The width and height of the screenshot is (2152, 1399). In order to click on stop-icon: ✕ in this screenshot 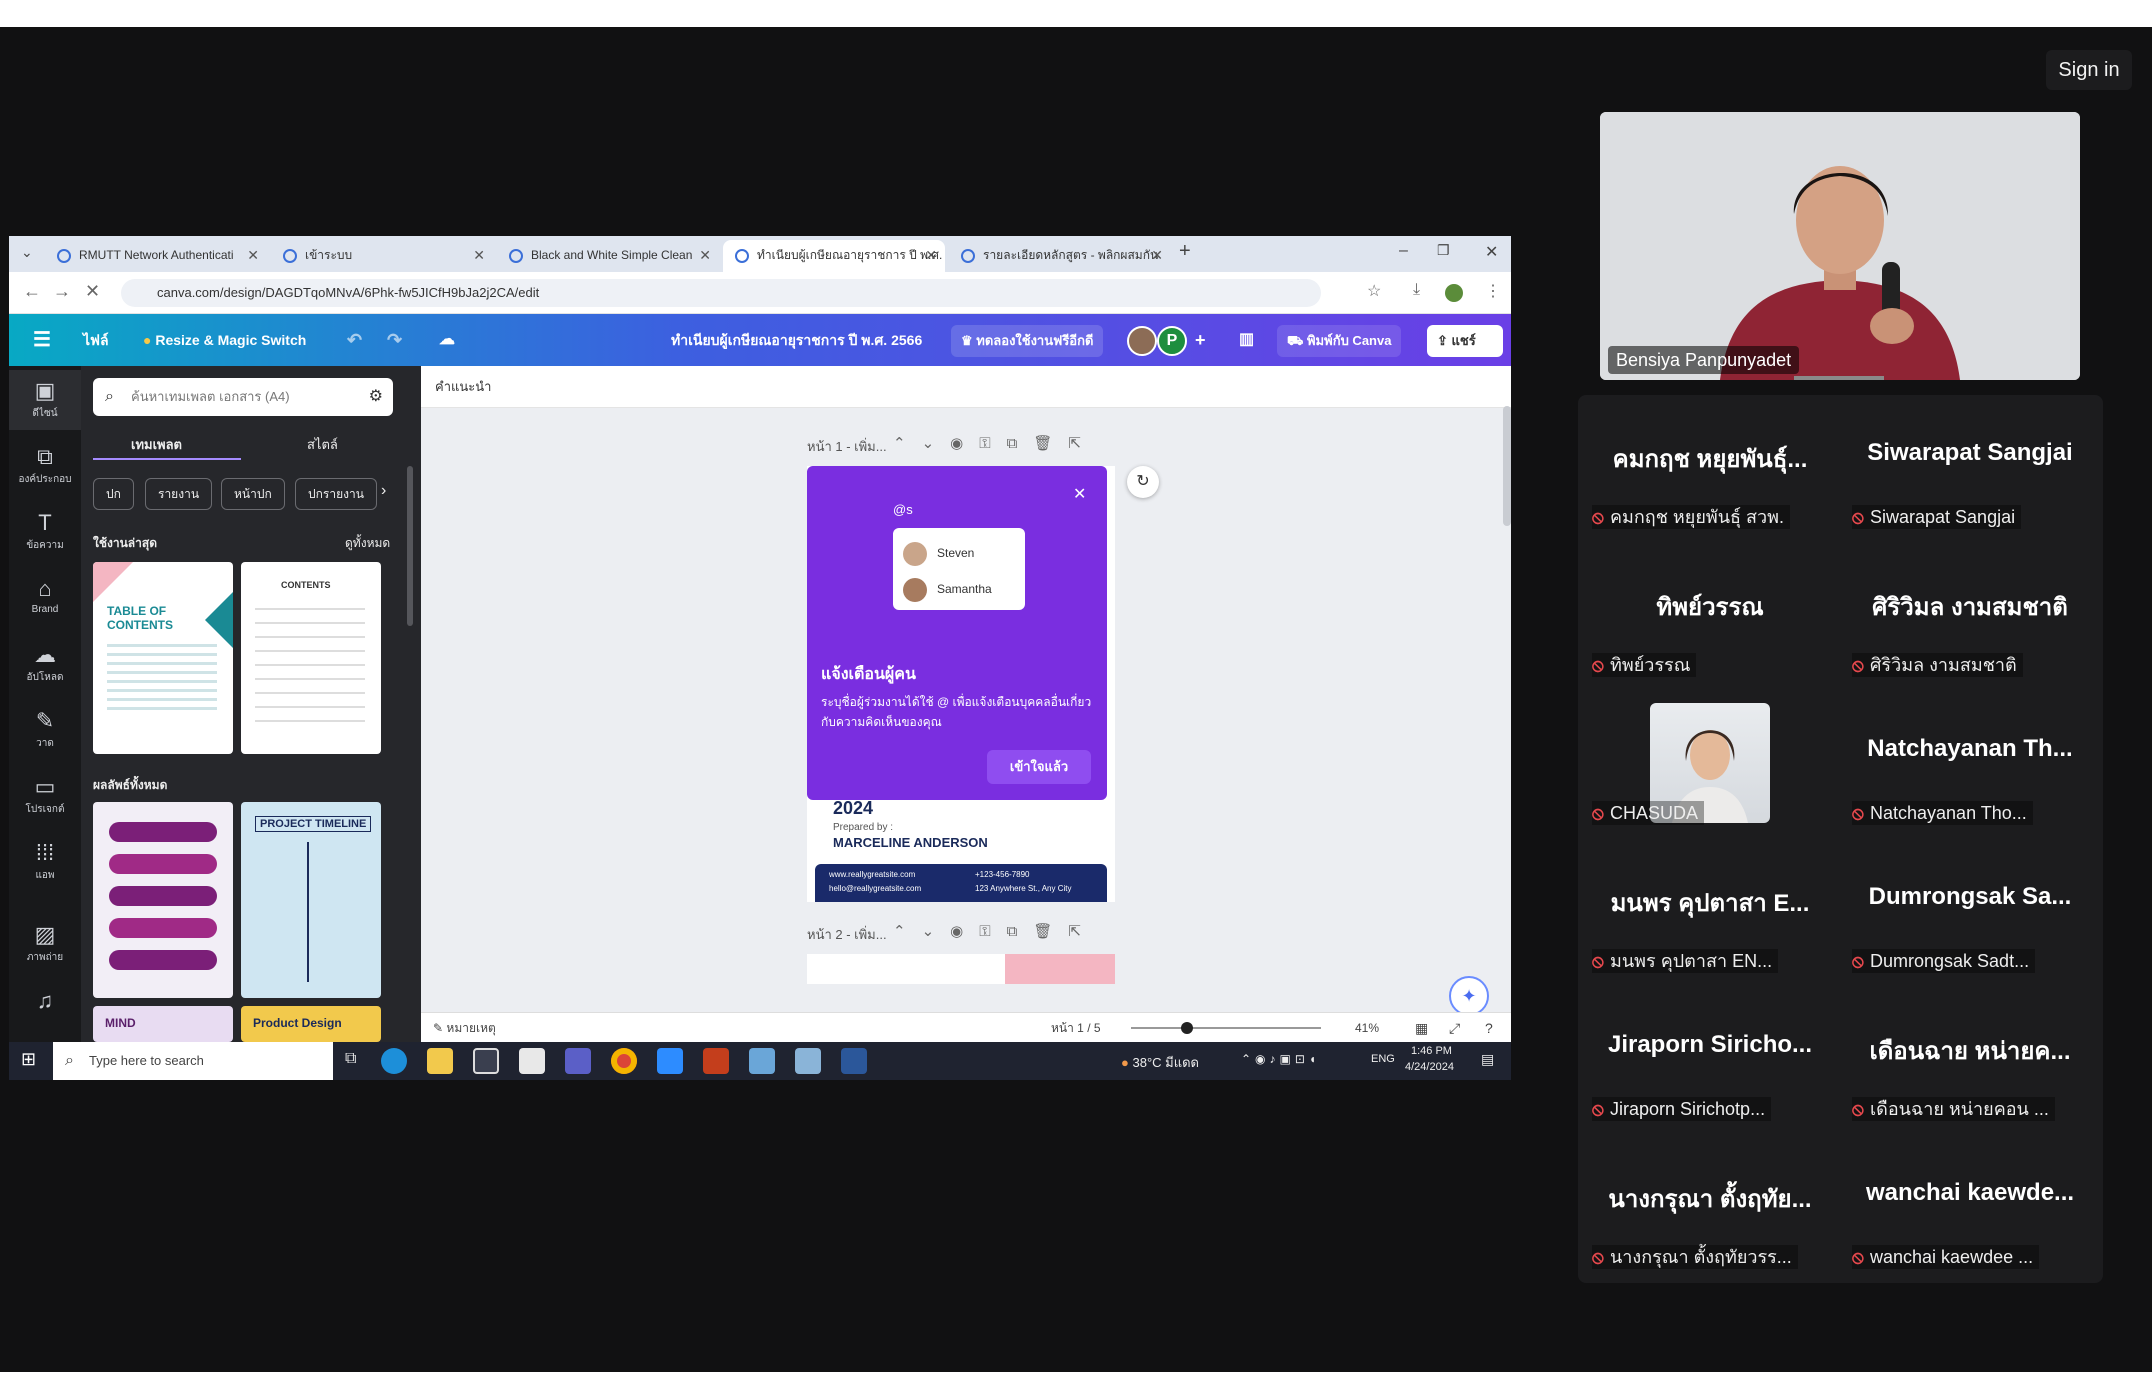, I will do `click(92, 291)`.